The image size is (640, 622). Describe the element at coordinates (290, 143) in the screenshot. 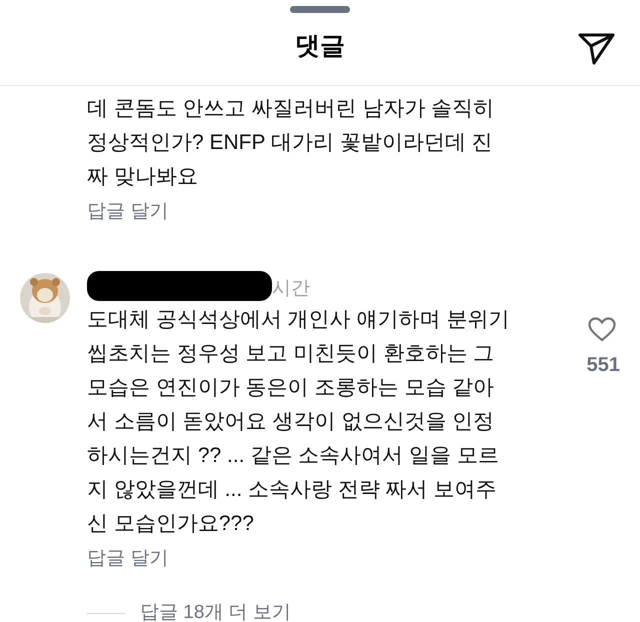

I see `comment-text: 데 콘돔도 안쓰고 싸질러버린 남자가 솔직히 정상적인가? ENFP 대가리 꽃밭이라던데 진 짜 맞나봐요` at that location.